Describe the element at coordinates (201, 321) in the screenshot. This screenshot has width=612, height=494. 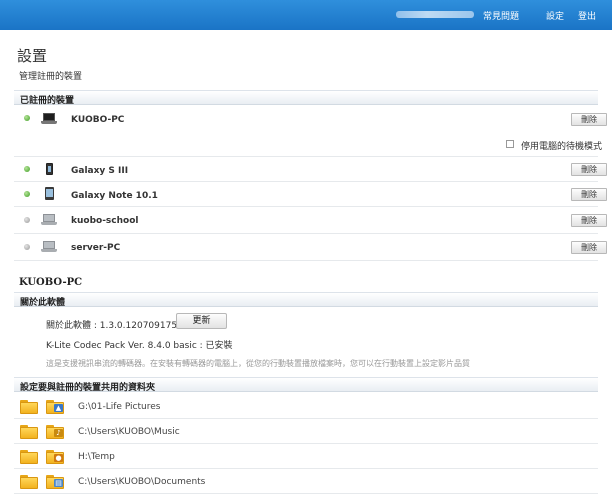
I see `update-button: 更新` at that location.